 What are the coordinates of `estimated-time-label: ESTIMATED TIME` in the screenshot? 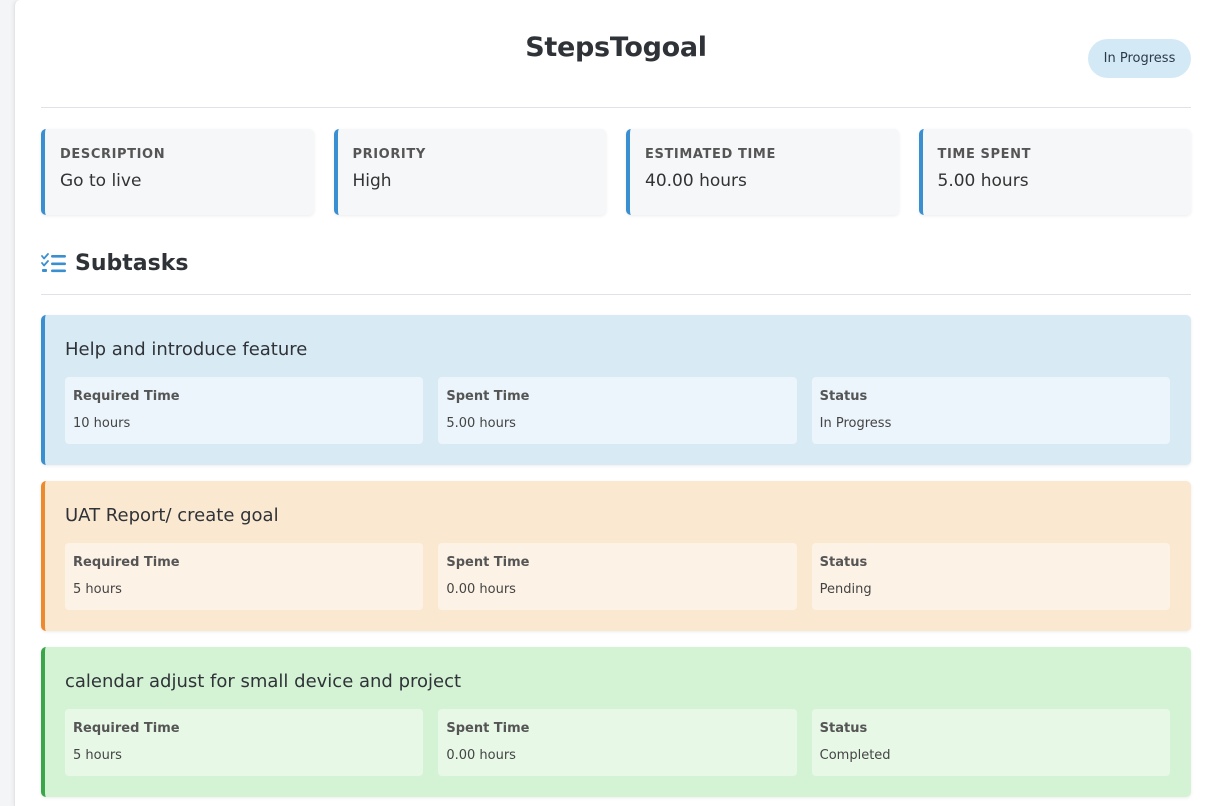 It's located at (710, 154).